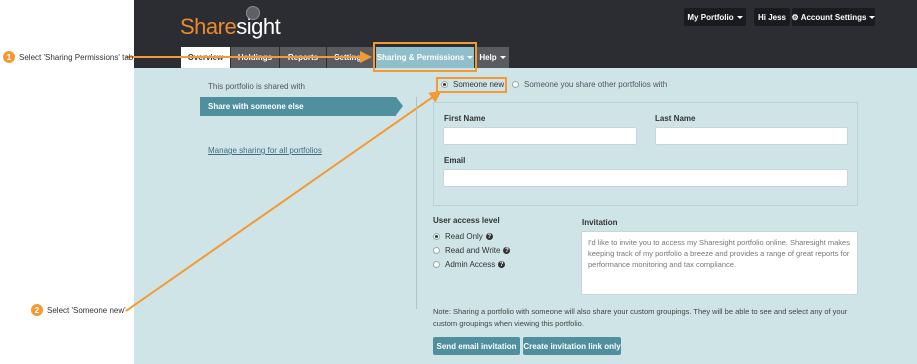 The height and width of the screenshot is (364, 917). I want to click on step-2-number: 2, so click(37, 310).